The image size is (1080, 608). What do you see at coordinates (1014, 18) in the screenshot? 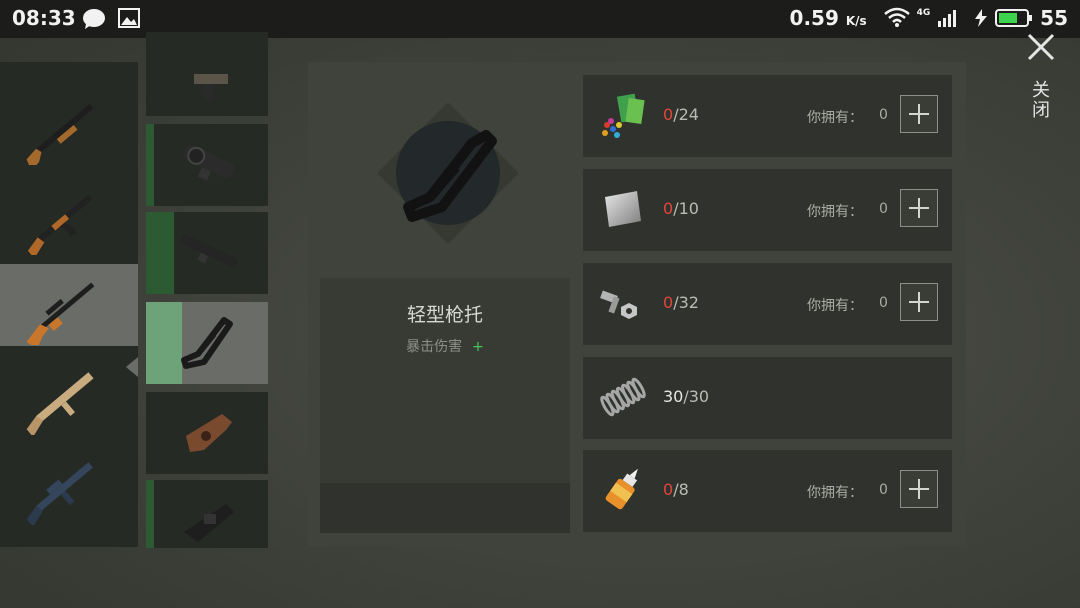
I see `battery-icon` at bounding box center [1014, 18].